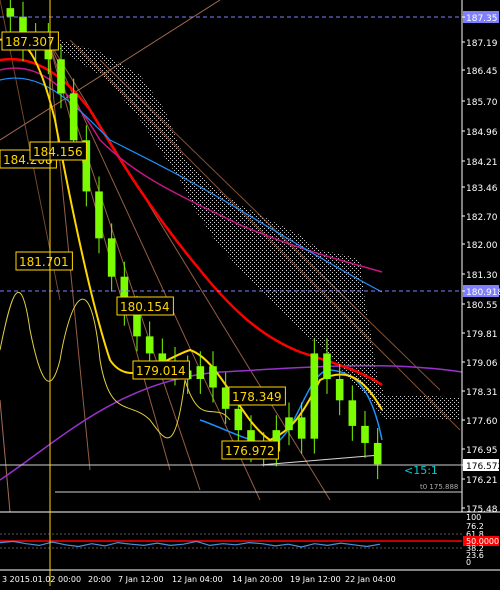 Image resolution: width=500 pixels, height=590 pixels. Describe the element at coordinates (257, 397) in the screenshot. I see `price-label-text: 178.349` at that location.